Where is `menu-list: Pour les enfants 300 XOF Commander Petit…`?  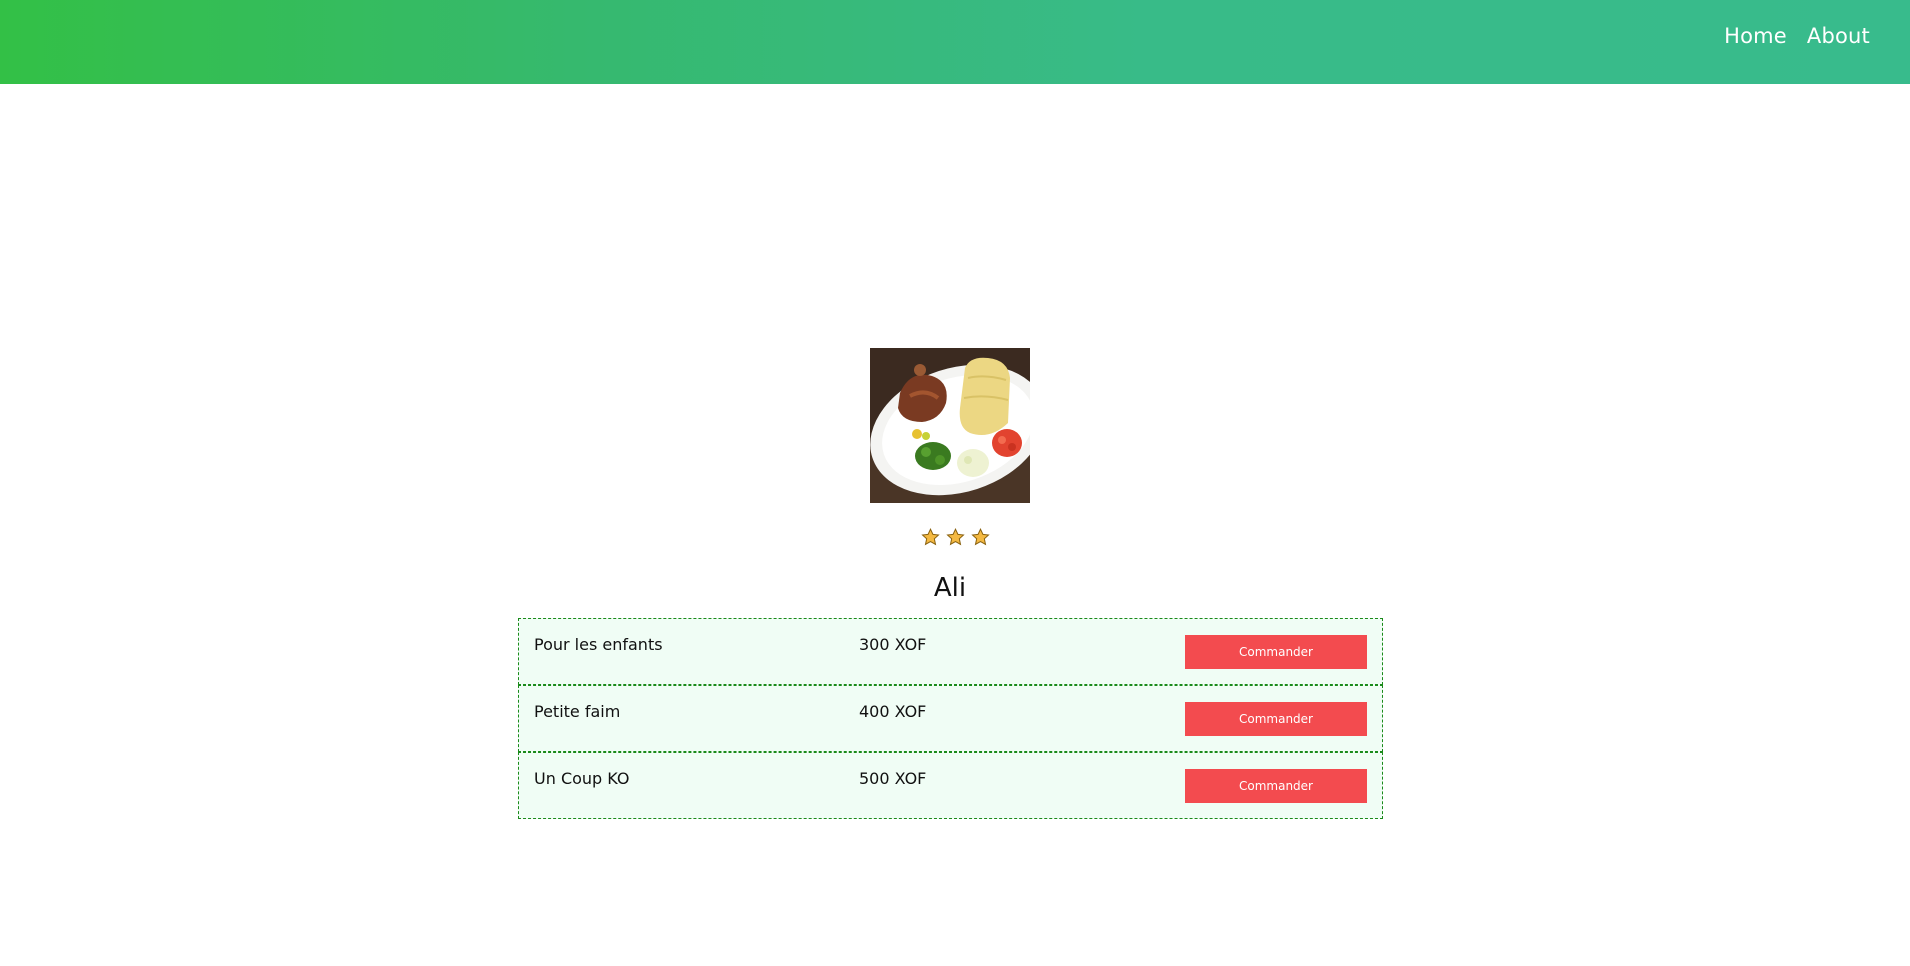 menu-list: Pour les enfants 300 XOF Commander Petit… is located at coordinates (950, 718).